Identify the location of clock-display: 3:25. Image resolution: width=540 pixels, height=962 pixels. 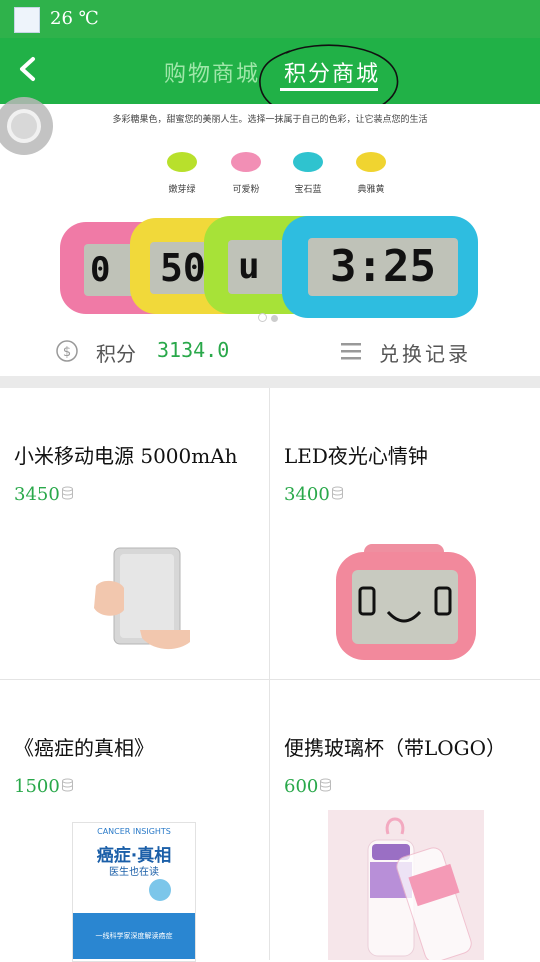
(383, 267).